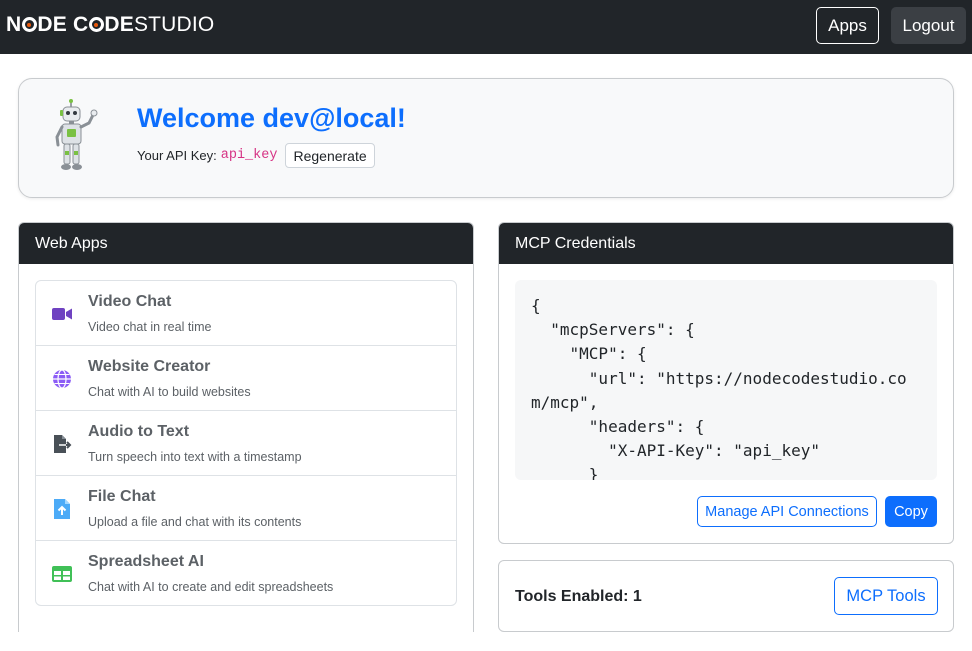 The image size is (972, 651). I want to click on app-title: Website Creator, so click(149, 366).